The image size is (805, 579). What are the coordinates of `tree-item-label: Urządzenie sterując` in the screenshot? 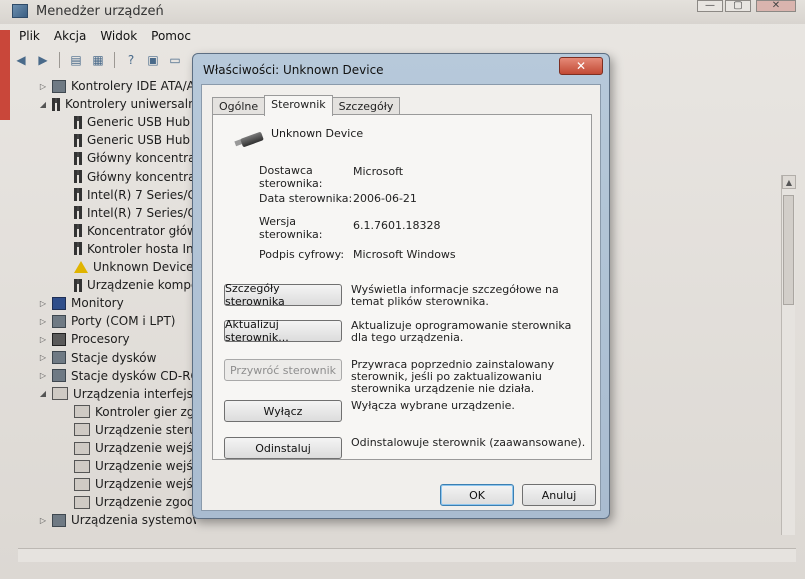 It's located at (145, 429).